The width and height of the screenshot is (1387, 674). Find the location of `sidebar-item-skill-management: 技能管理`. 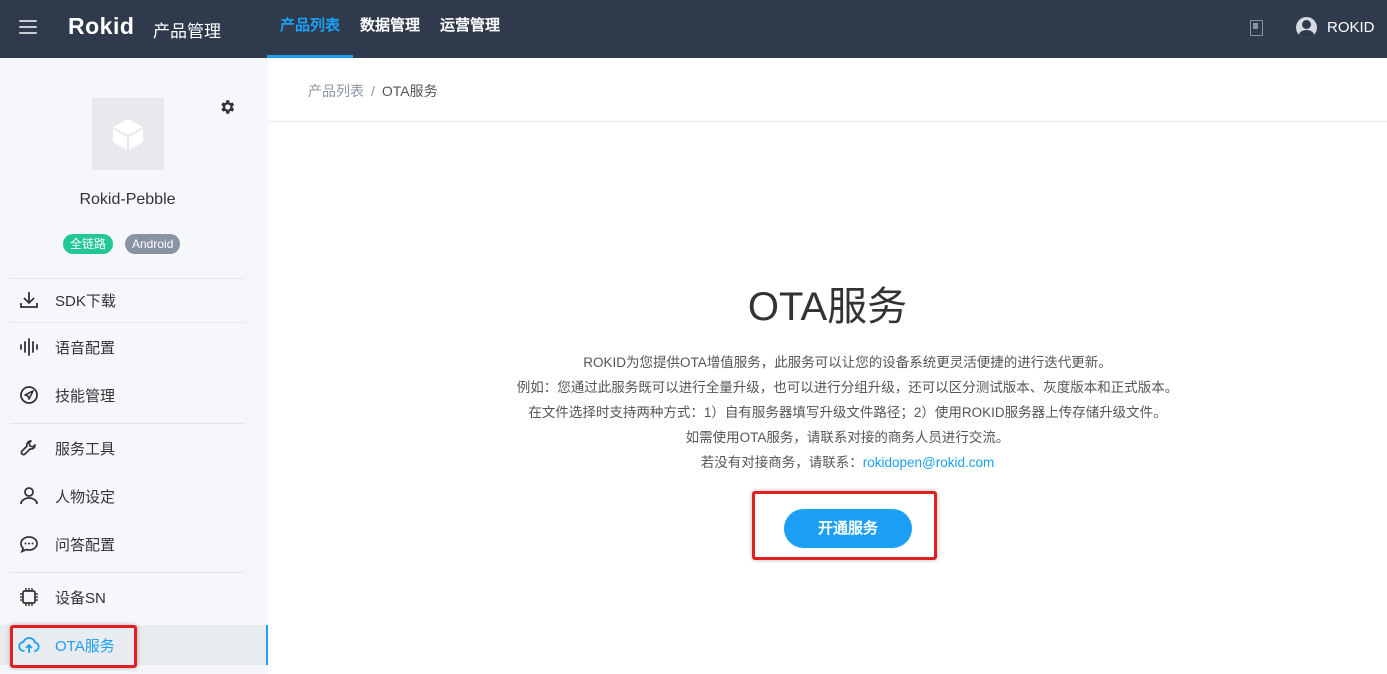

sidebar-item-skill-management: 技能管理 is located at coordinates (134, 395).